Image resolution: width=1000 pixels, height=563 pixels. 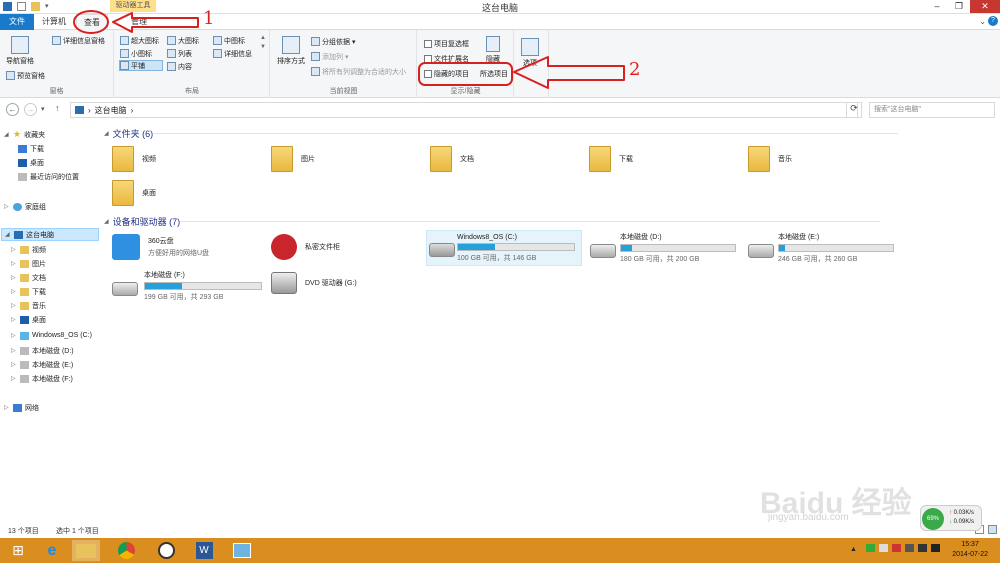 I want to click on layout-details: 详细信息, so click(x=232, y=53).